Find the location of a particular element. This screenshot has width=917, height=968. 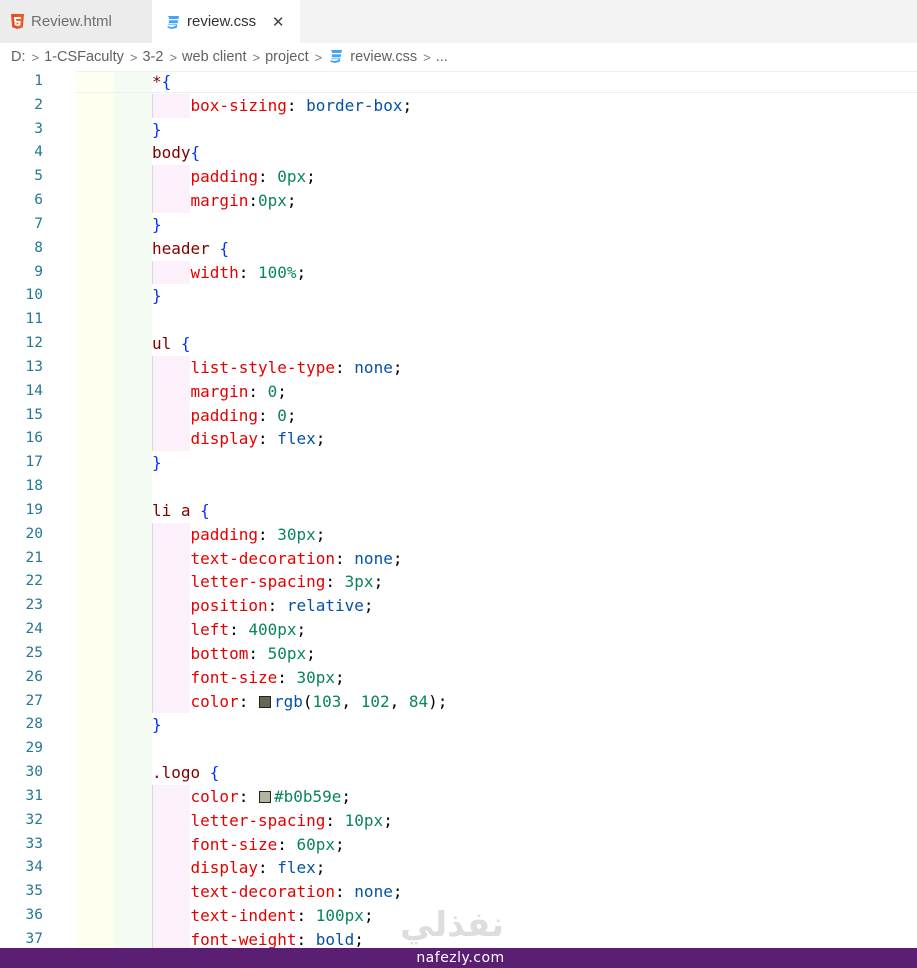

code-line: text-indent: 100px; is located at coordinates (263, 916).